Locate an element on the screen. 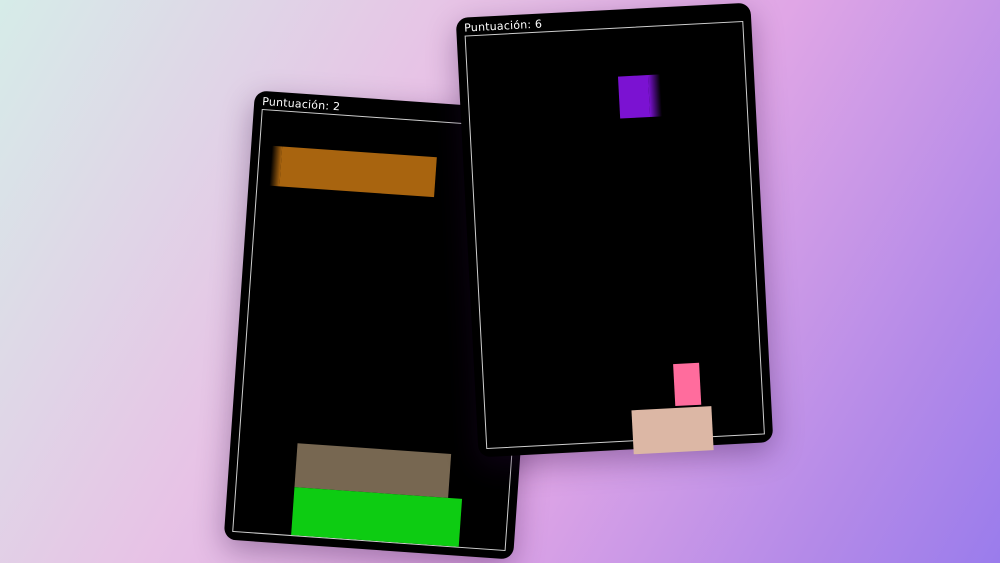 This screenshot has width=1000, height=563. small-stacked-block is located at coordinates (687, 384).